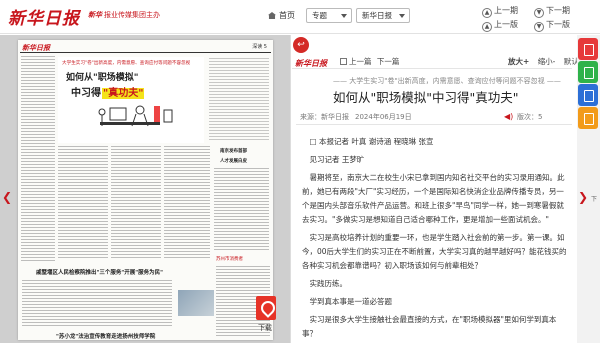 The width and height of the screenshot is (600, 343). I want to click on prev-page-arrow-icon: ❮, so click(7, 197).